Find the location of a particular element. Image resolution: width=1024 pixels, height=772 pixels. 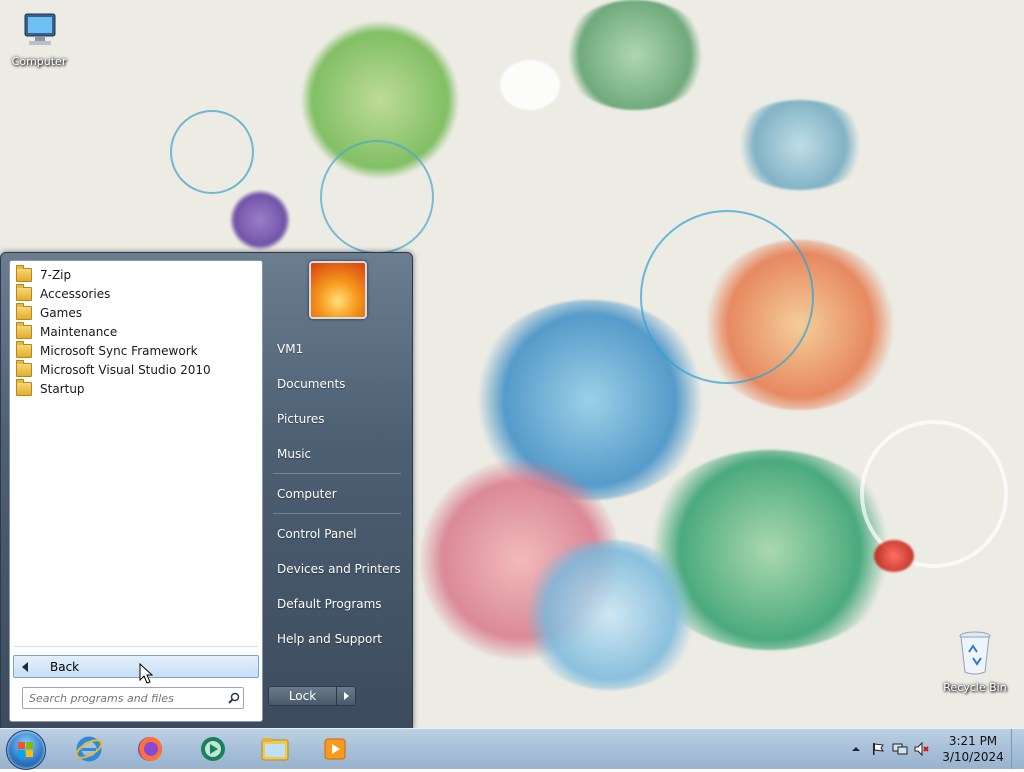

program-folder-sync-framework: Microsoft Sync Framework is located at coordinates (136, 350).